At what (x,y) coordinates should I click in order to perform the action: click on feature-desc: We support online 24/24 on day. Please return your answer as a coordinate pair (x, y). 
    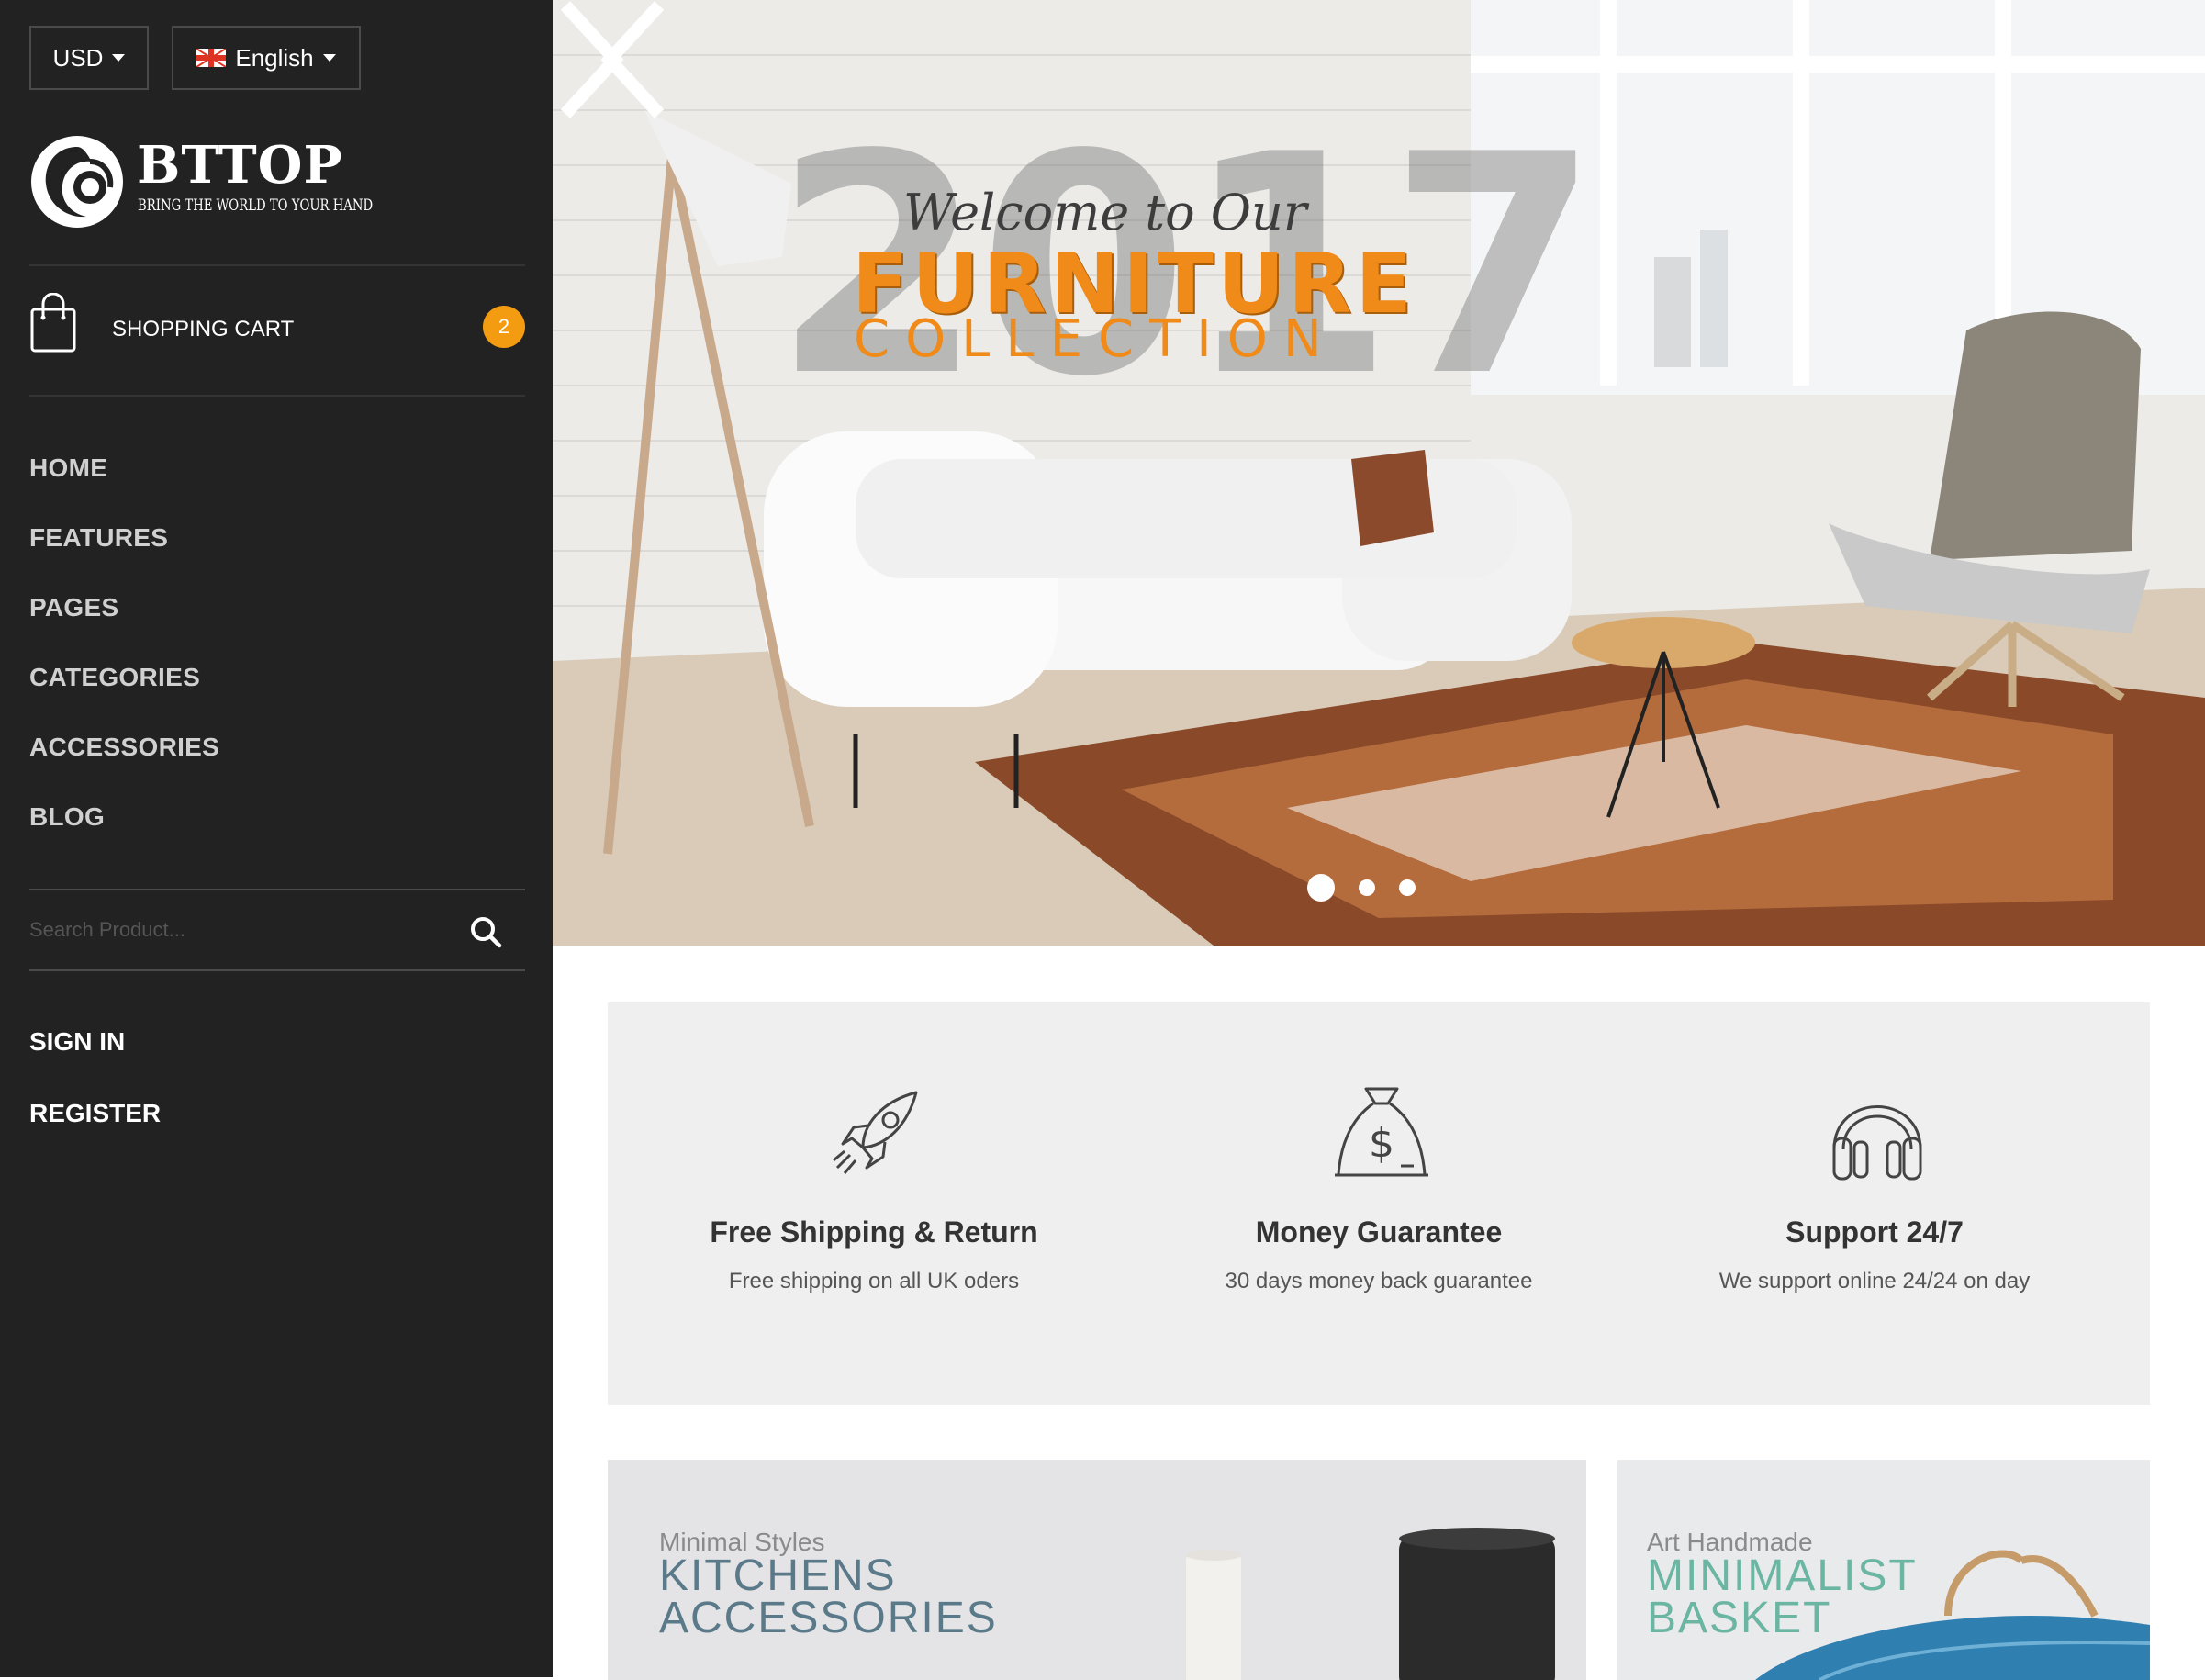
    Looking at the image, I should click on (1874, 1281).